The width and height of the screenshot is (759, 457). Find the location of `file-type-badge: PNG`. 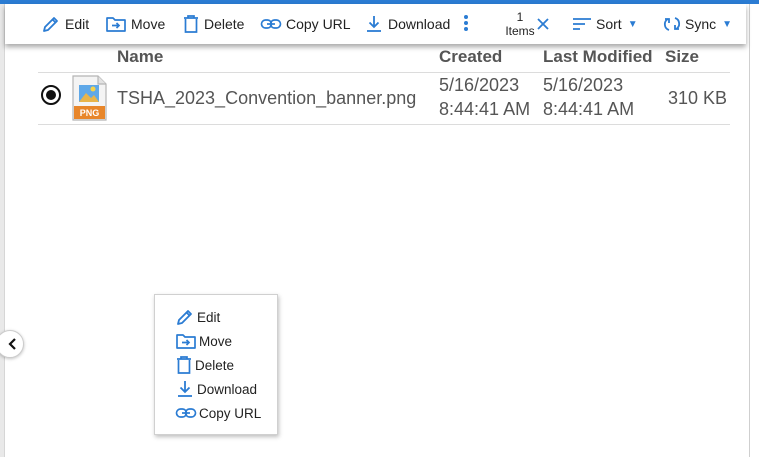

file-type-badge: PNG is located at coordinates (90, 113).